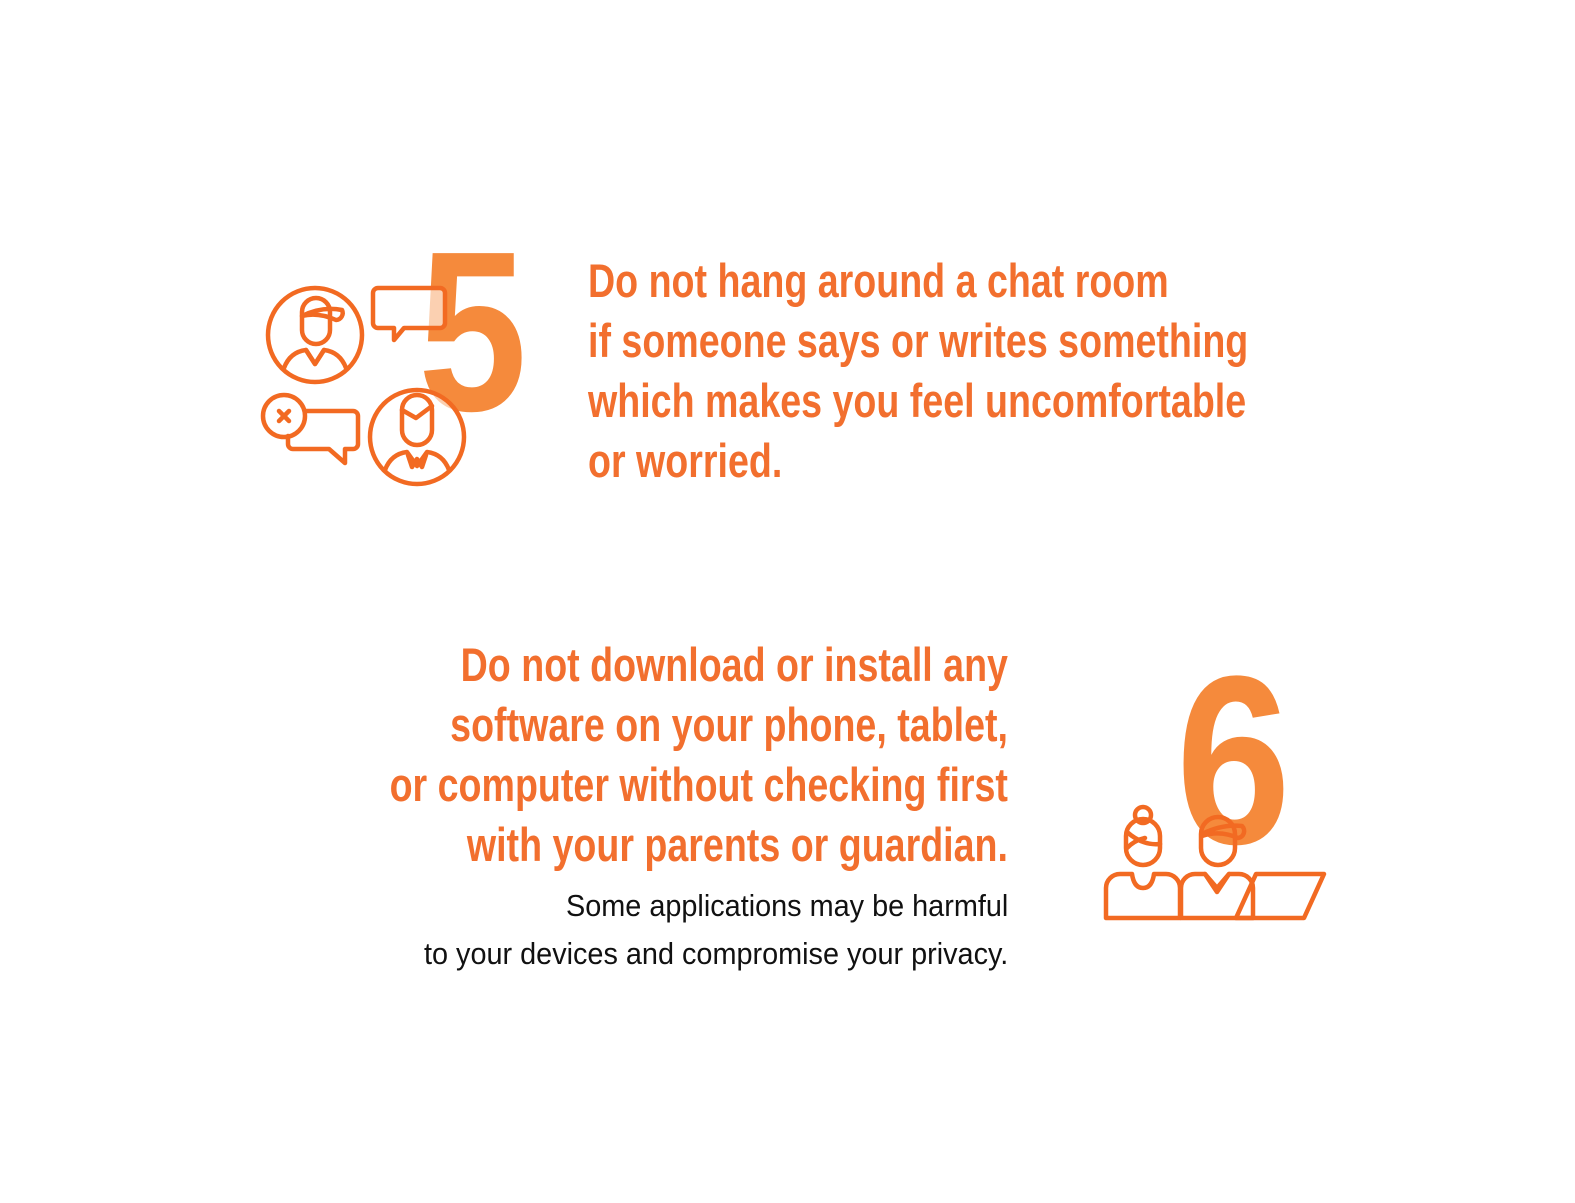  Describe the element at coordinates (1215, 862) in the screenshot. I see `parents-laptop-icon` at that location.